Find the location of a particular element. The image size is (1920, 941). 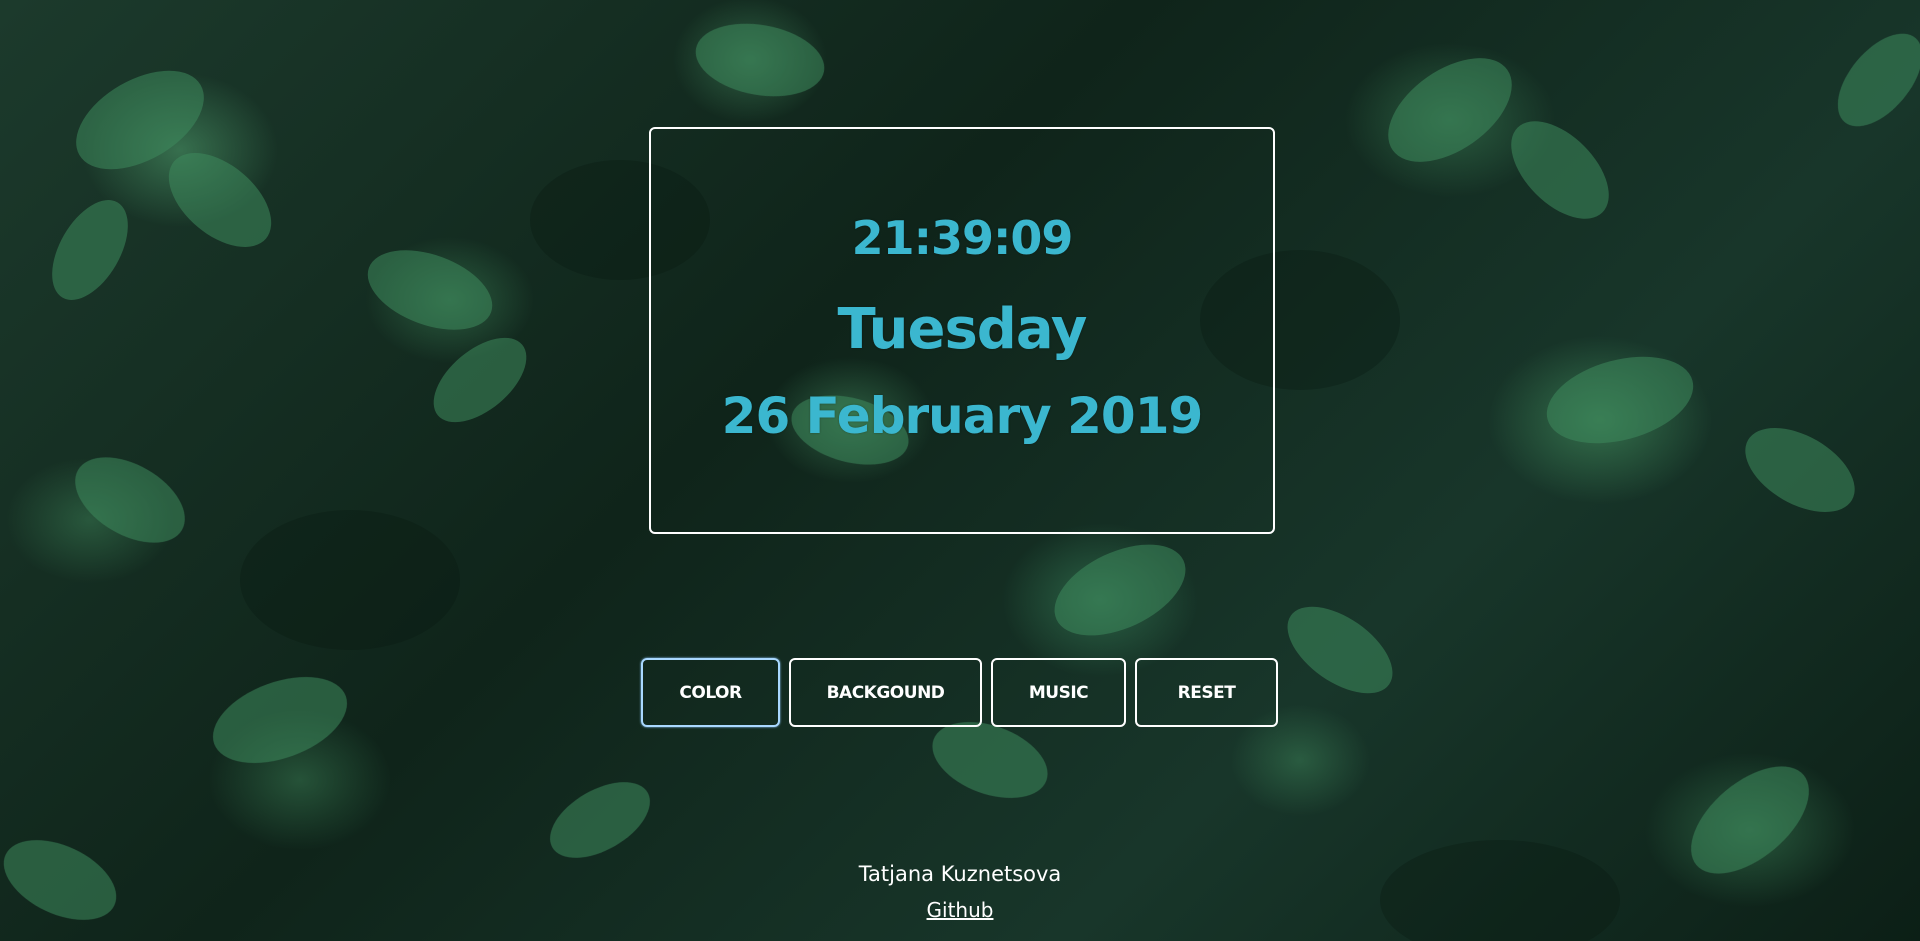

clock-date: 26 February 2019 is located at coordinates (962, 416).